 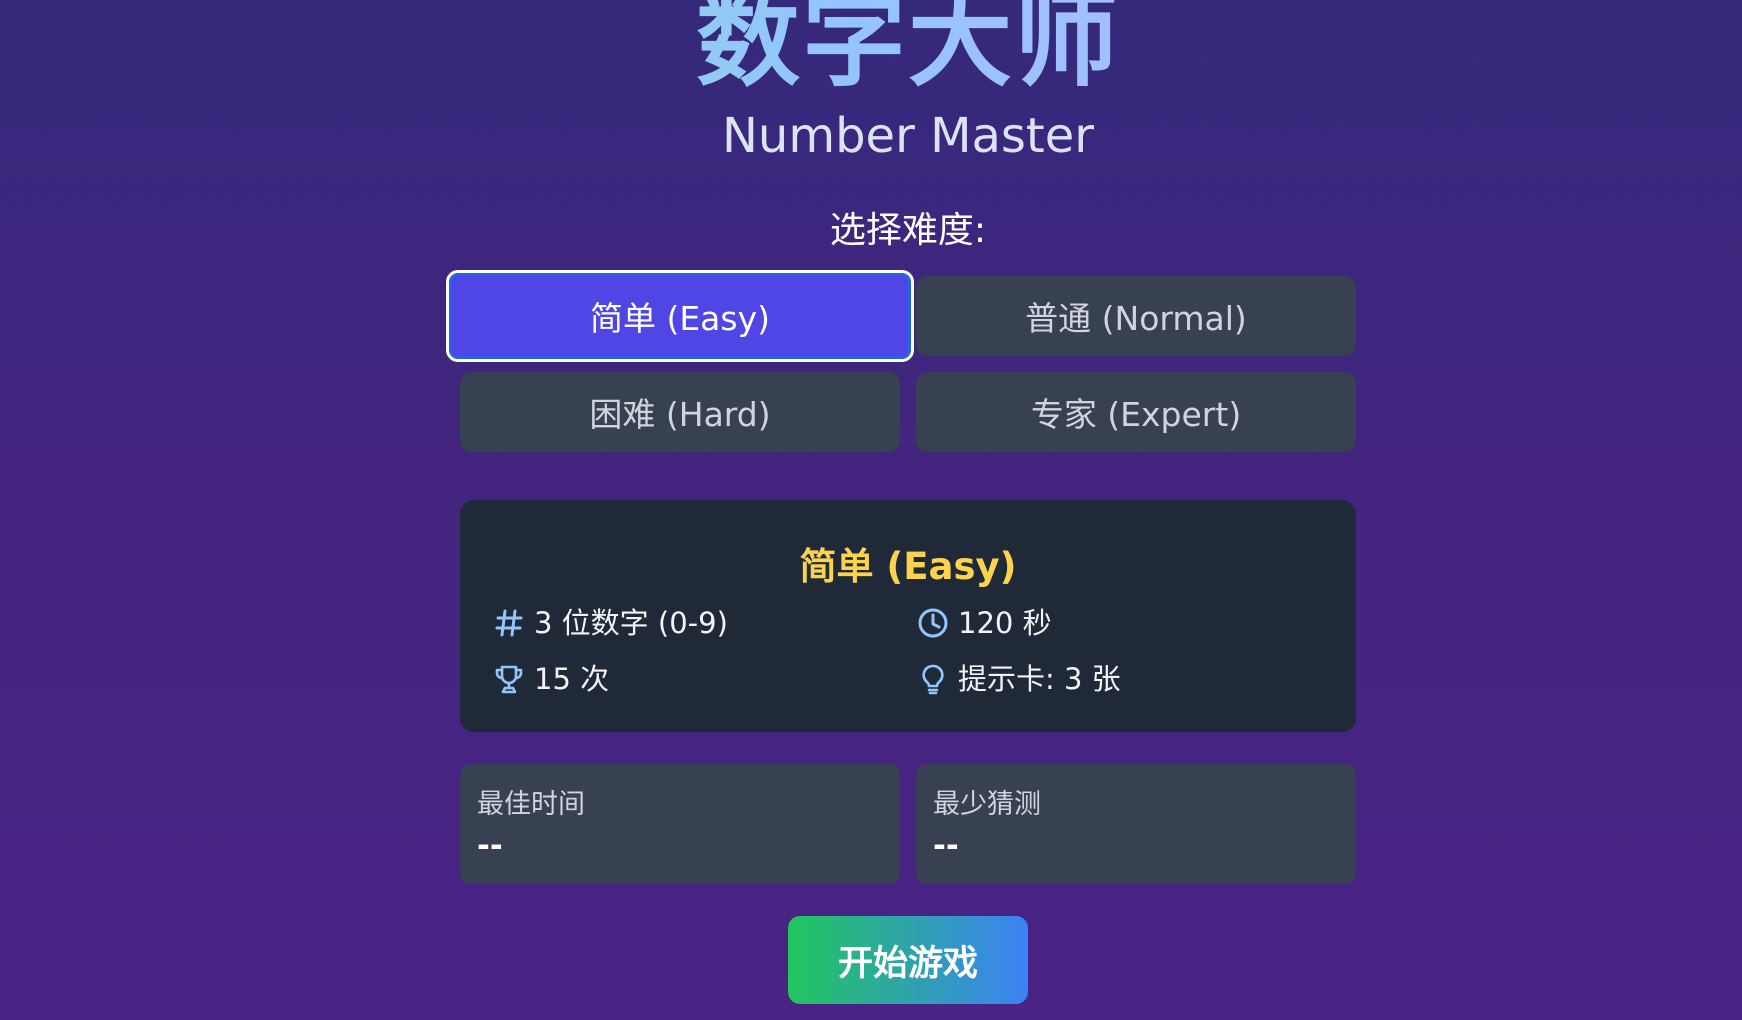 I want to click on difficulty-hard-button: 困难 (Hard), so click(x=680, y=412).